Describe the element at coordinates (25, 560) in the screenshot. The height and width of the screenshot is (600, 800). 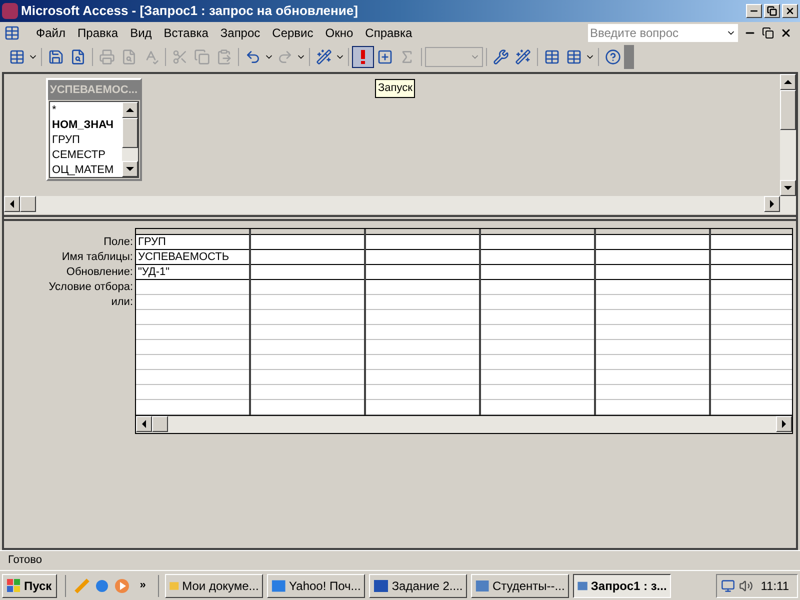
I see `status-text: Готово` at that location.